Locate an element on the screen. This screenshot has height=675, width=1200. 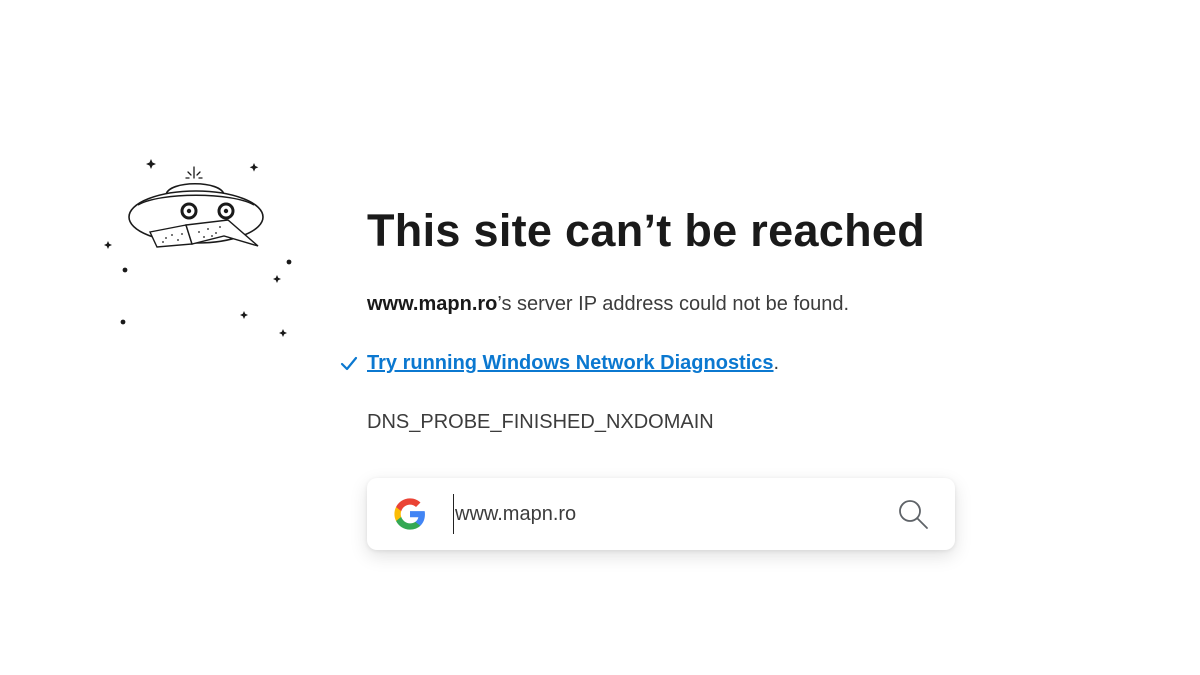
search-button is located at coordinates (913, 514).